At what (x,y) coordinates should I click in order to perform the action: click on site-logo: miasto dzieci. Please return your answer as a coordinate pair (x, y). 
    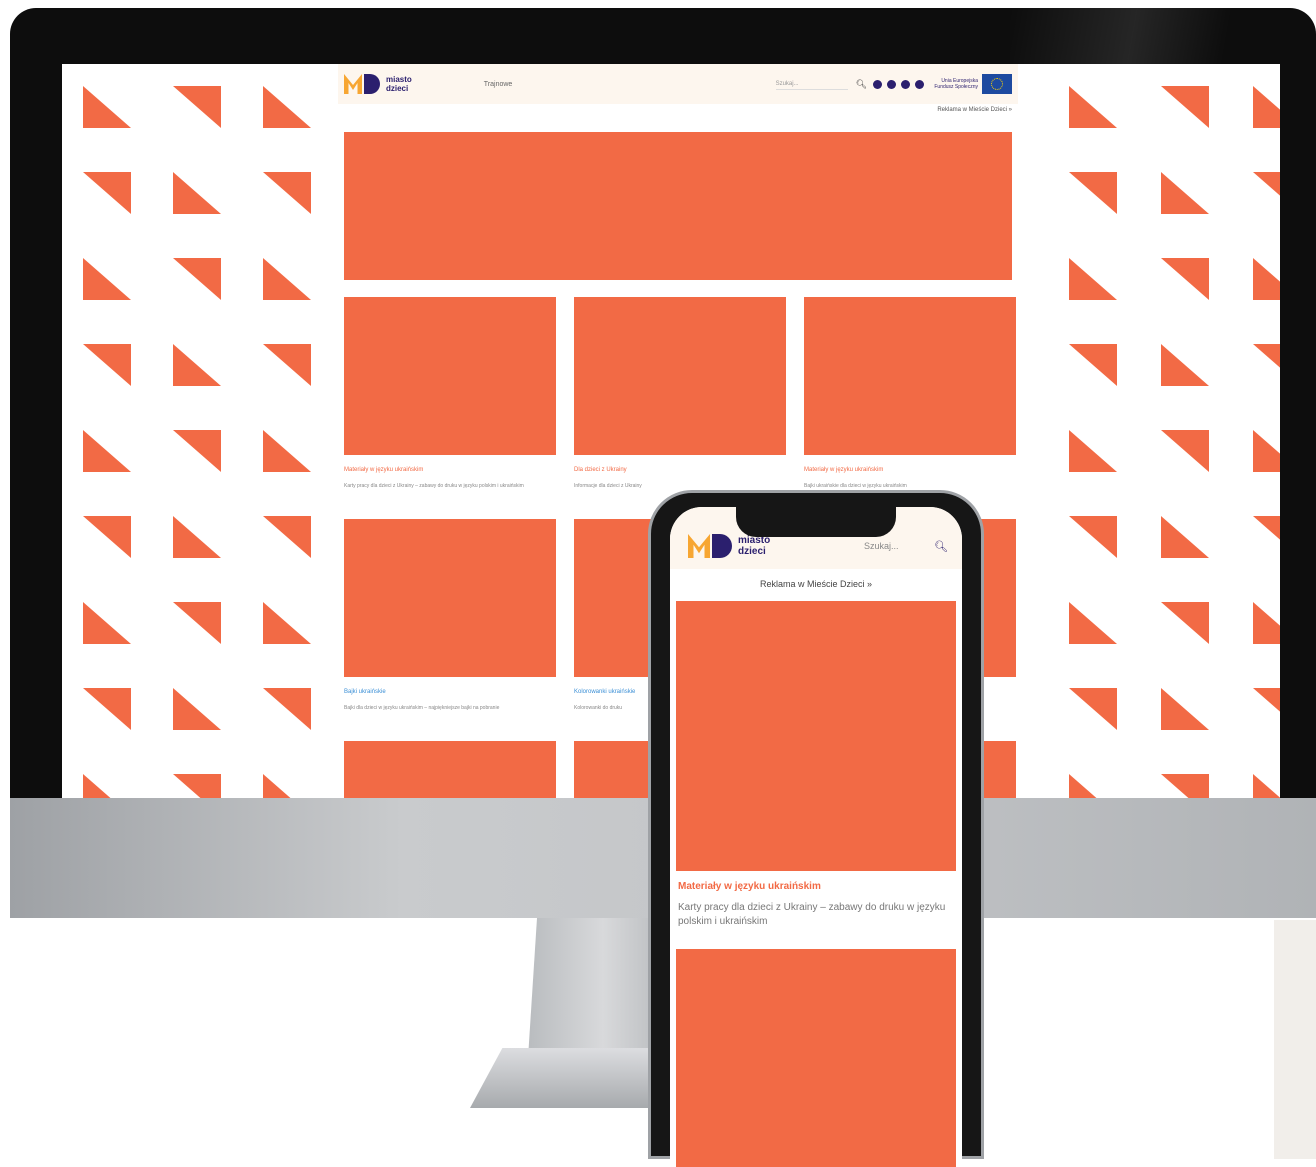
    Looking at the image, I should click on (378, 84).